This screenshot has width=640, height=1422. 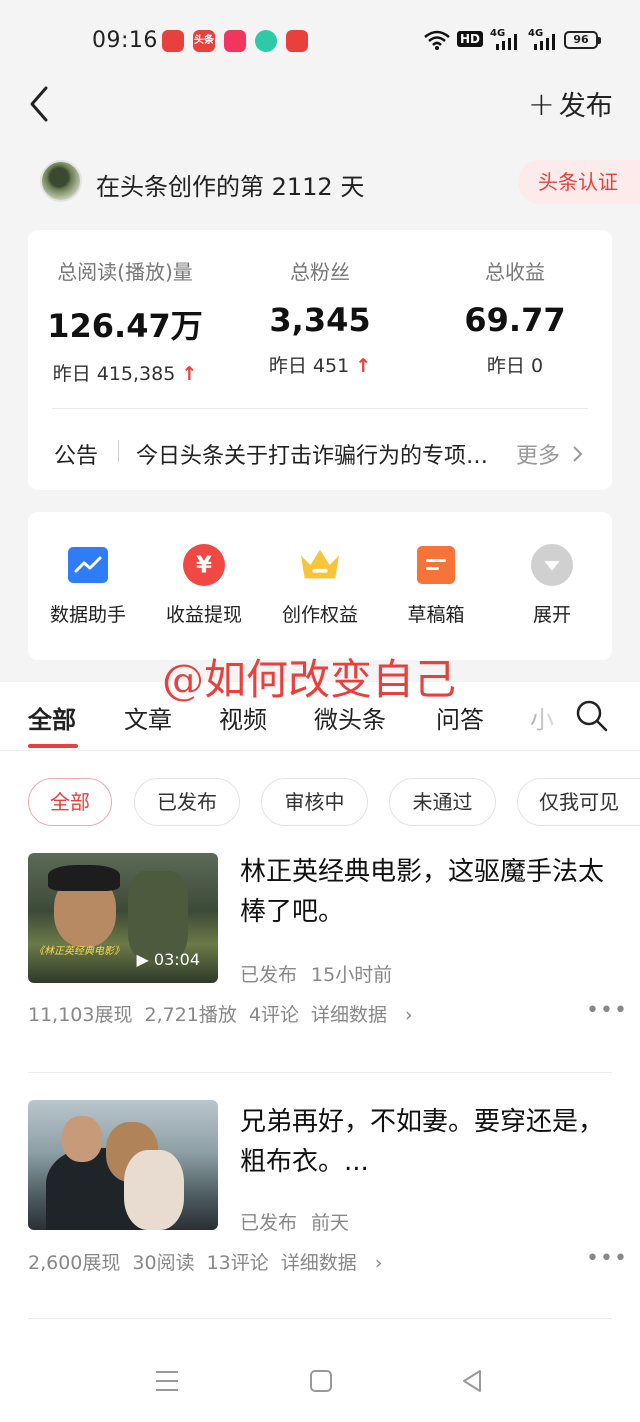 I want to click on stat-yesterday: 昨日 415,385 ↑, so click(x=125, y=374).